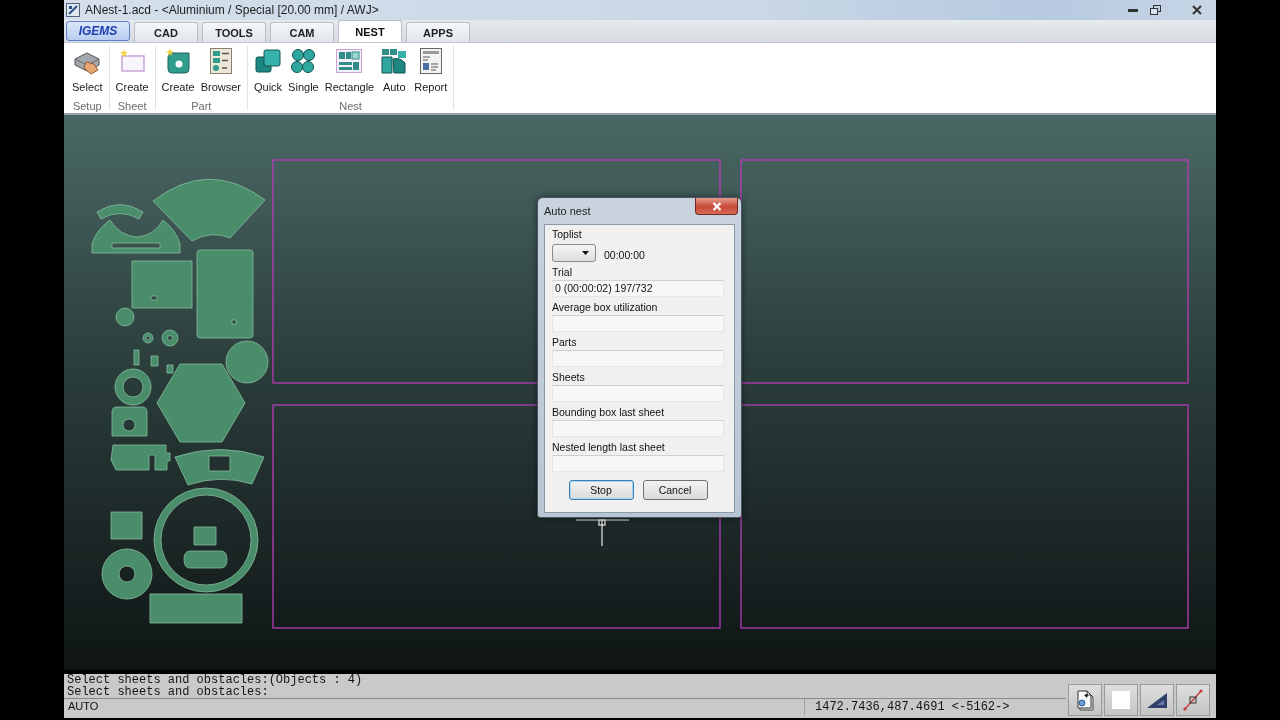  What do you see at coordinates (565, 342) in the screenshot?
I see `field-label: Parts` at bounding box center [565, 342].